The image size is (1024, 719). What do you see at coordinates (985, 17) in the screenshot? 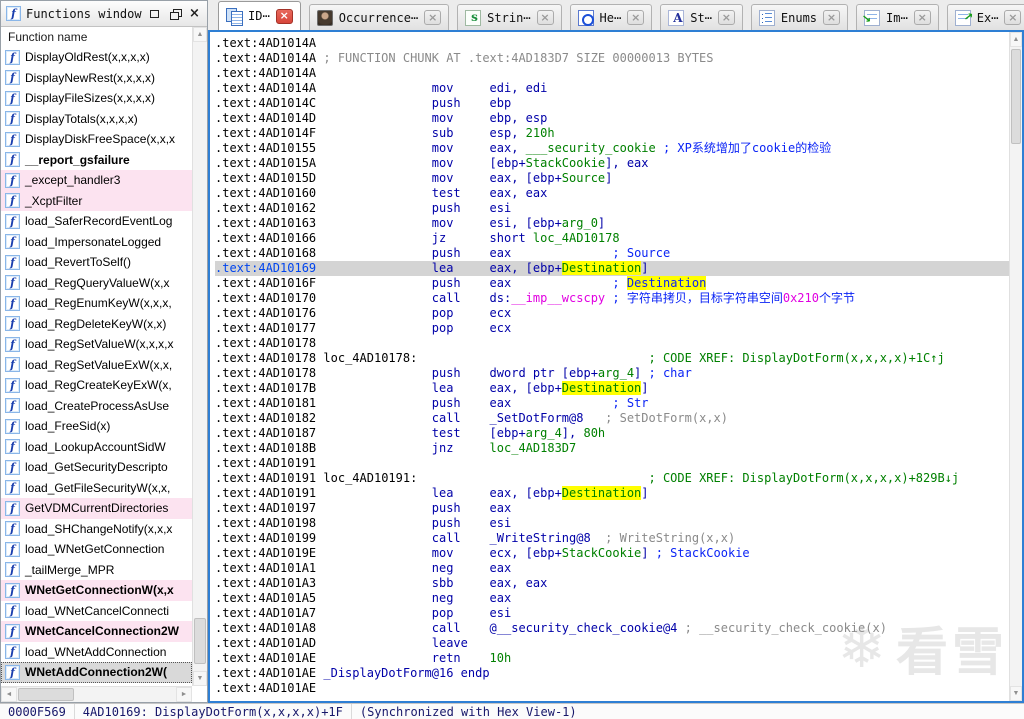
I see `tab-exports: Ex⋯ ×` at bounding box center [985, 17].